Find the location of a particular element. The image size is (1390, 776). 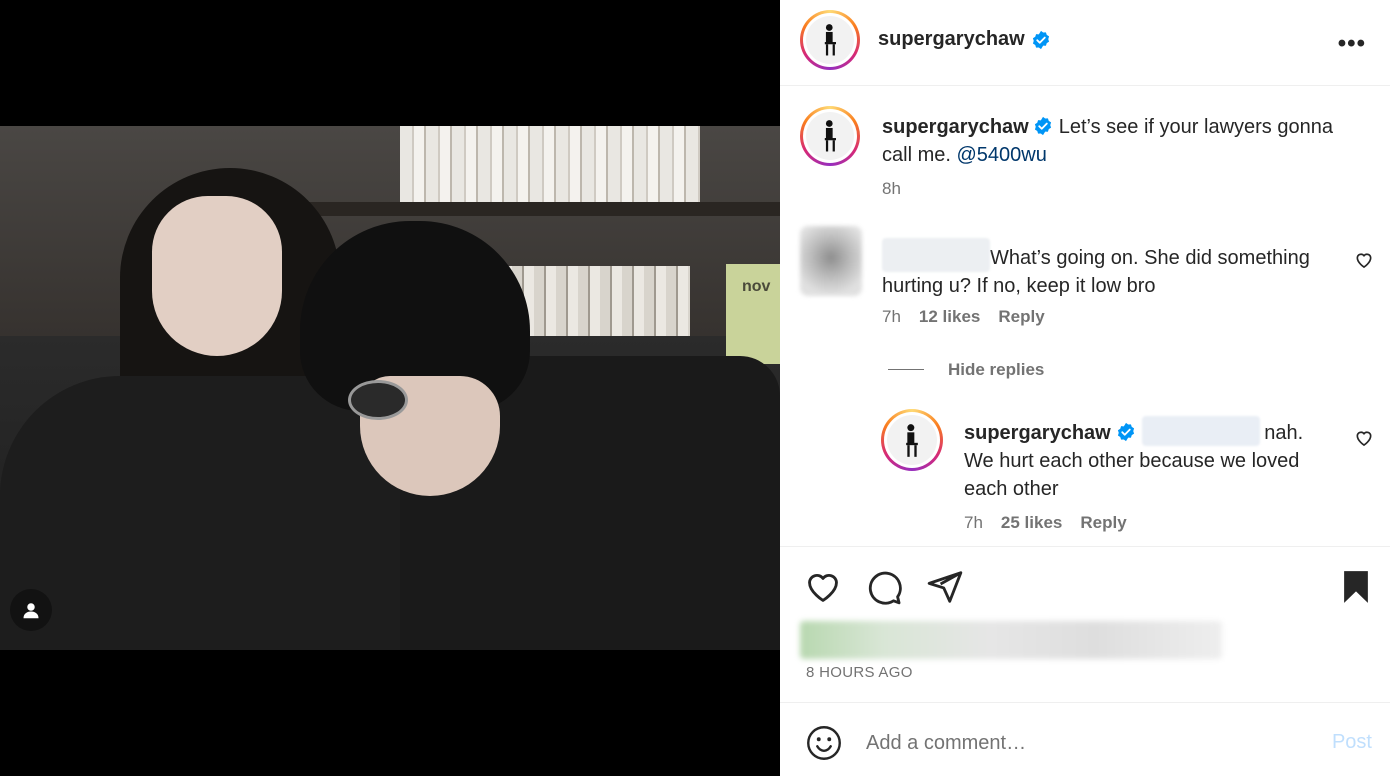

person-icon is located at coordinates (31, 611).